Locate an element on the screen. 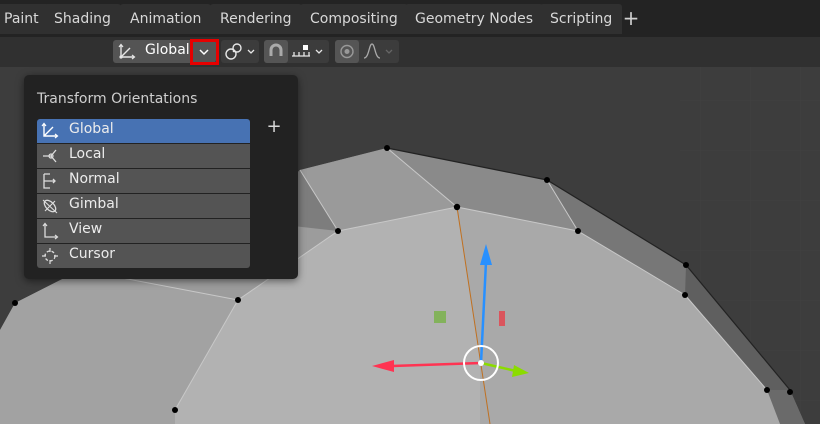  orientation-item-gimbal: Gimbal is located at coordinates (143, 206).